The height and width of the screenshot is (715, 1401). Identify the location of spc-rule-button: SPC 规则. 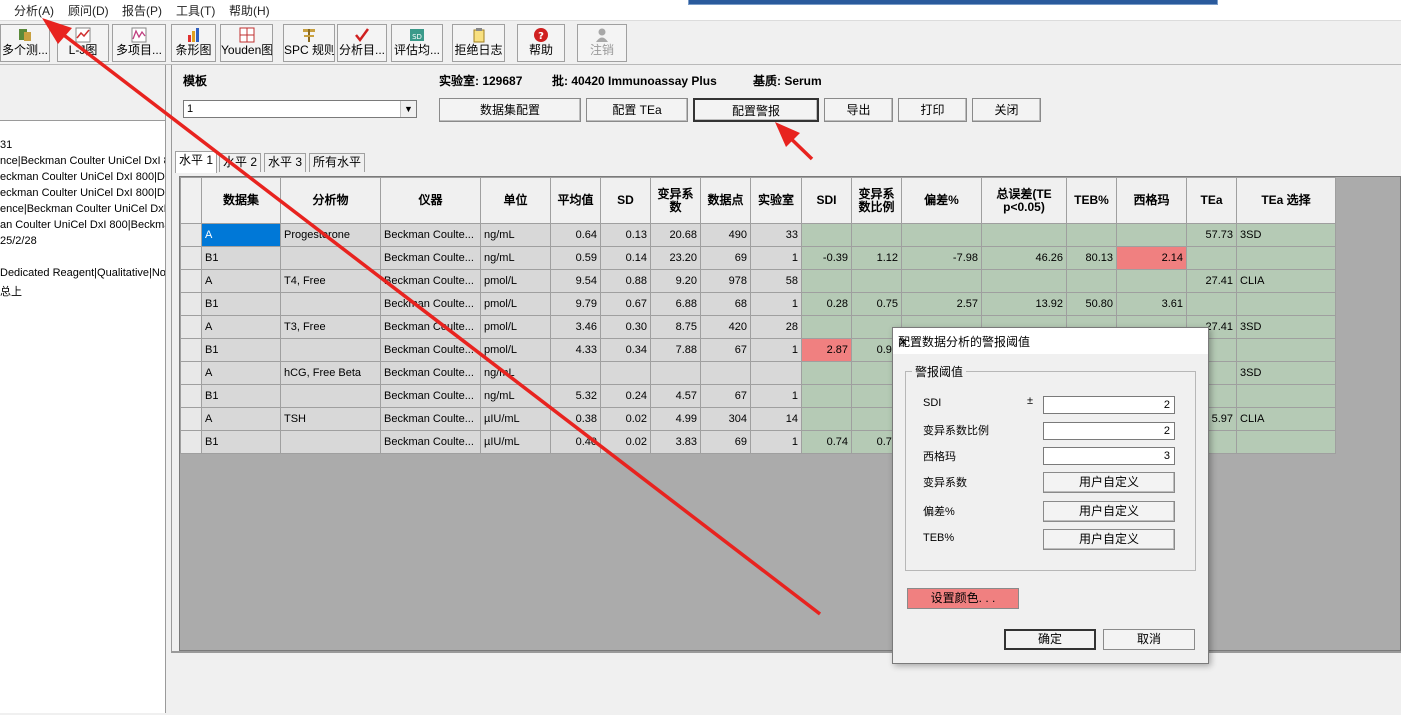
(309, 43).